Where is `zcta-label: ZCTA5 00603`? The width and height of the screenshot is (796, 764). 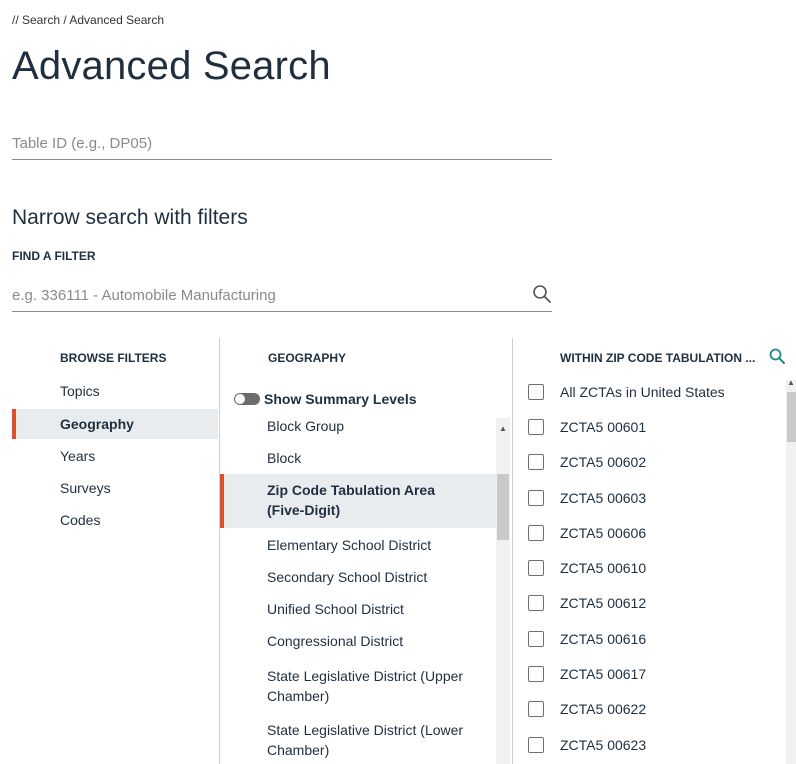
zcta-label: ZCTA5 00603 is located at coordinates (603, 498).